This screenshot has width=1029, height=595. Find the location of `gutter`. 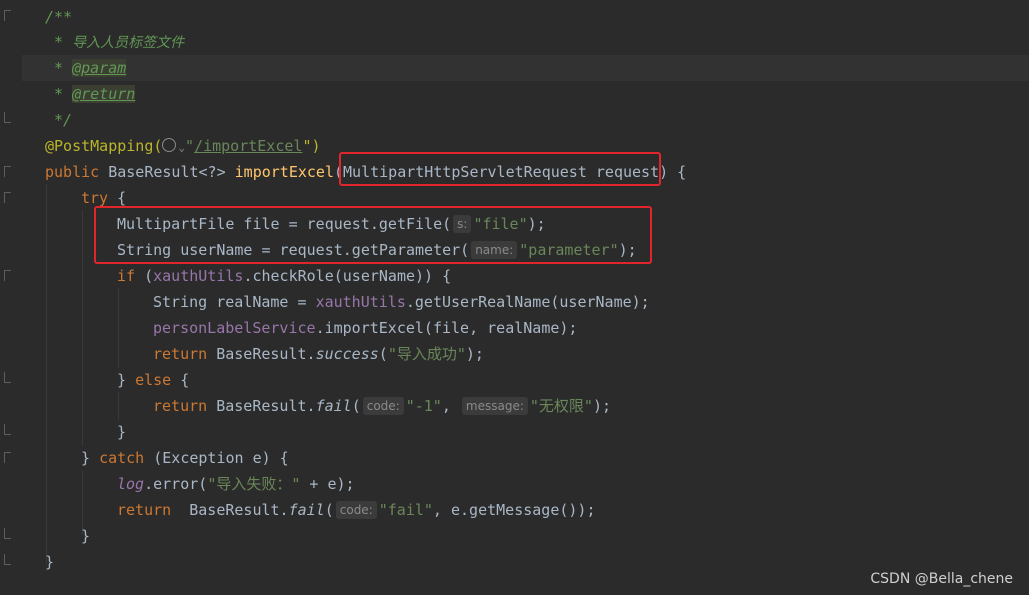

gutter is located at coordinates (11, 297).